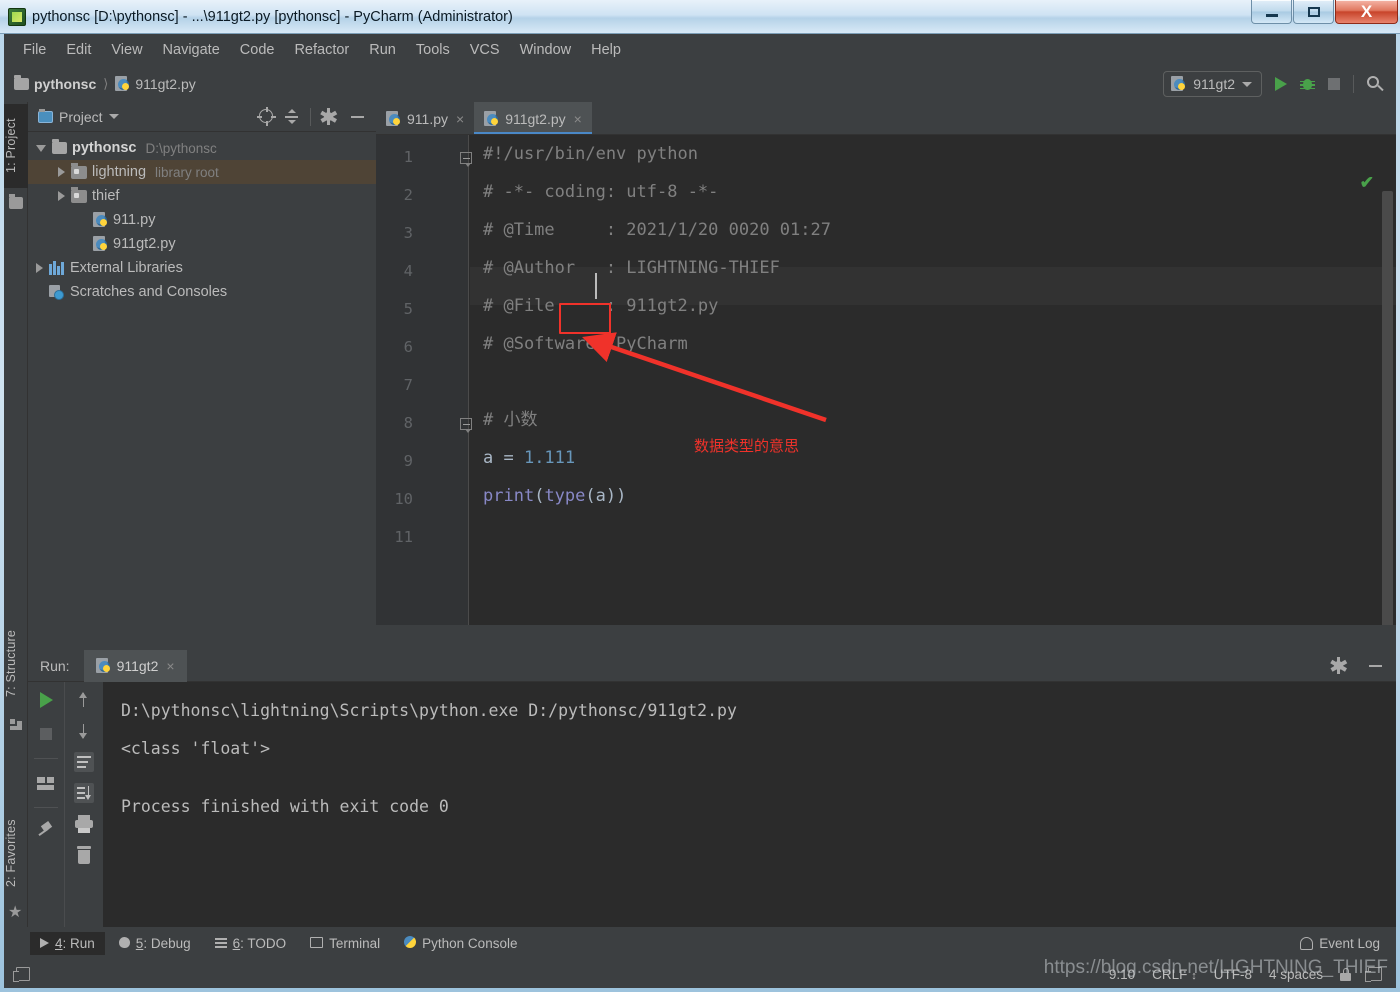 This screenshot has width=1400, height=992. I want to click on line-number: 8, so click(408, 423).